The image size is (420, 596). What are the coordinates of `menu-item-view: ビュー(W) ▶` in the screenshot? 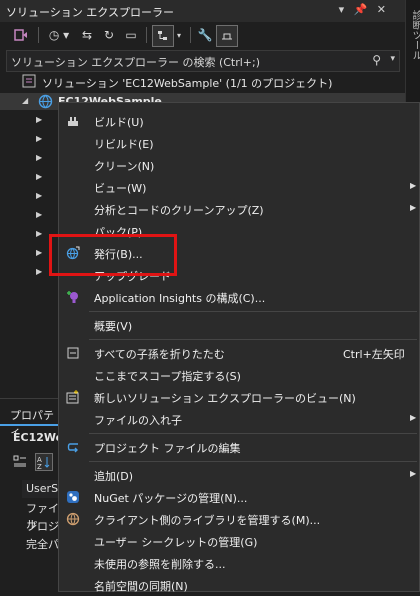 It's located at (239, 187).